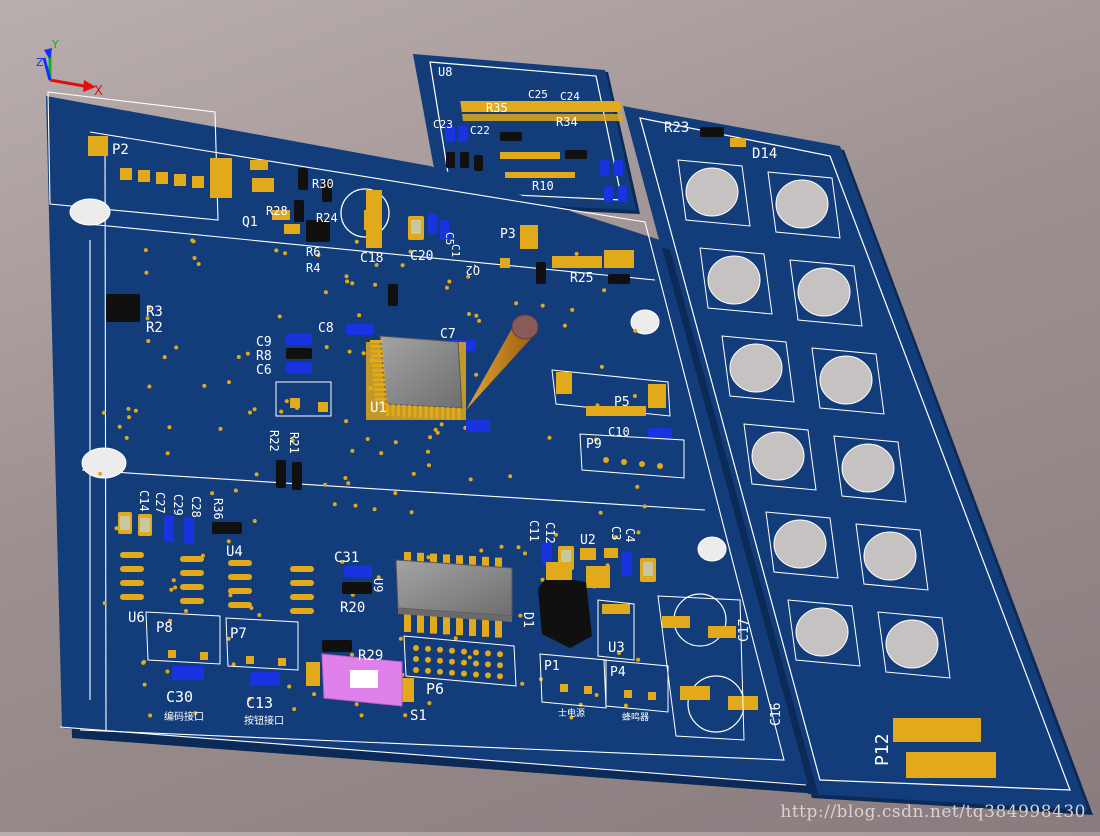  I want to click on designator-s1: S1, so click(418, 716).